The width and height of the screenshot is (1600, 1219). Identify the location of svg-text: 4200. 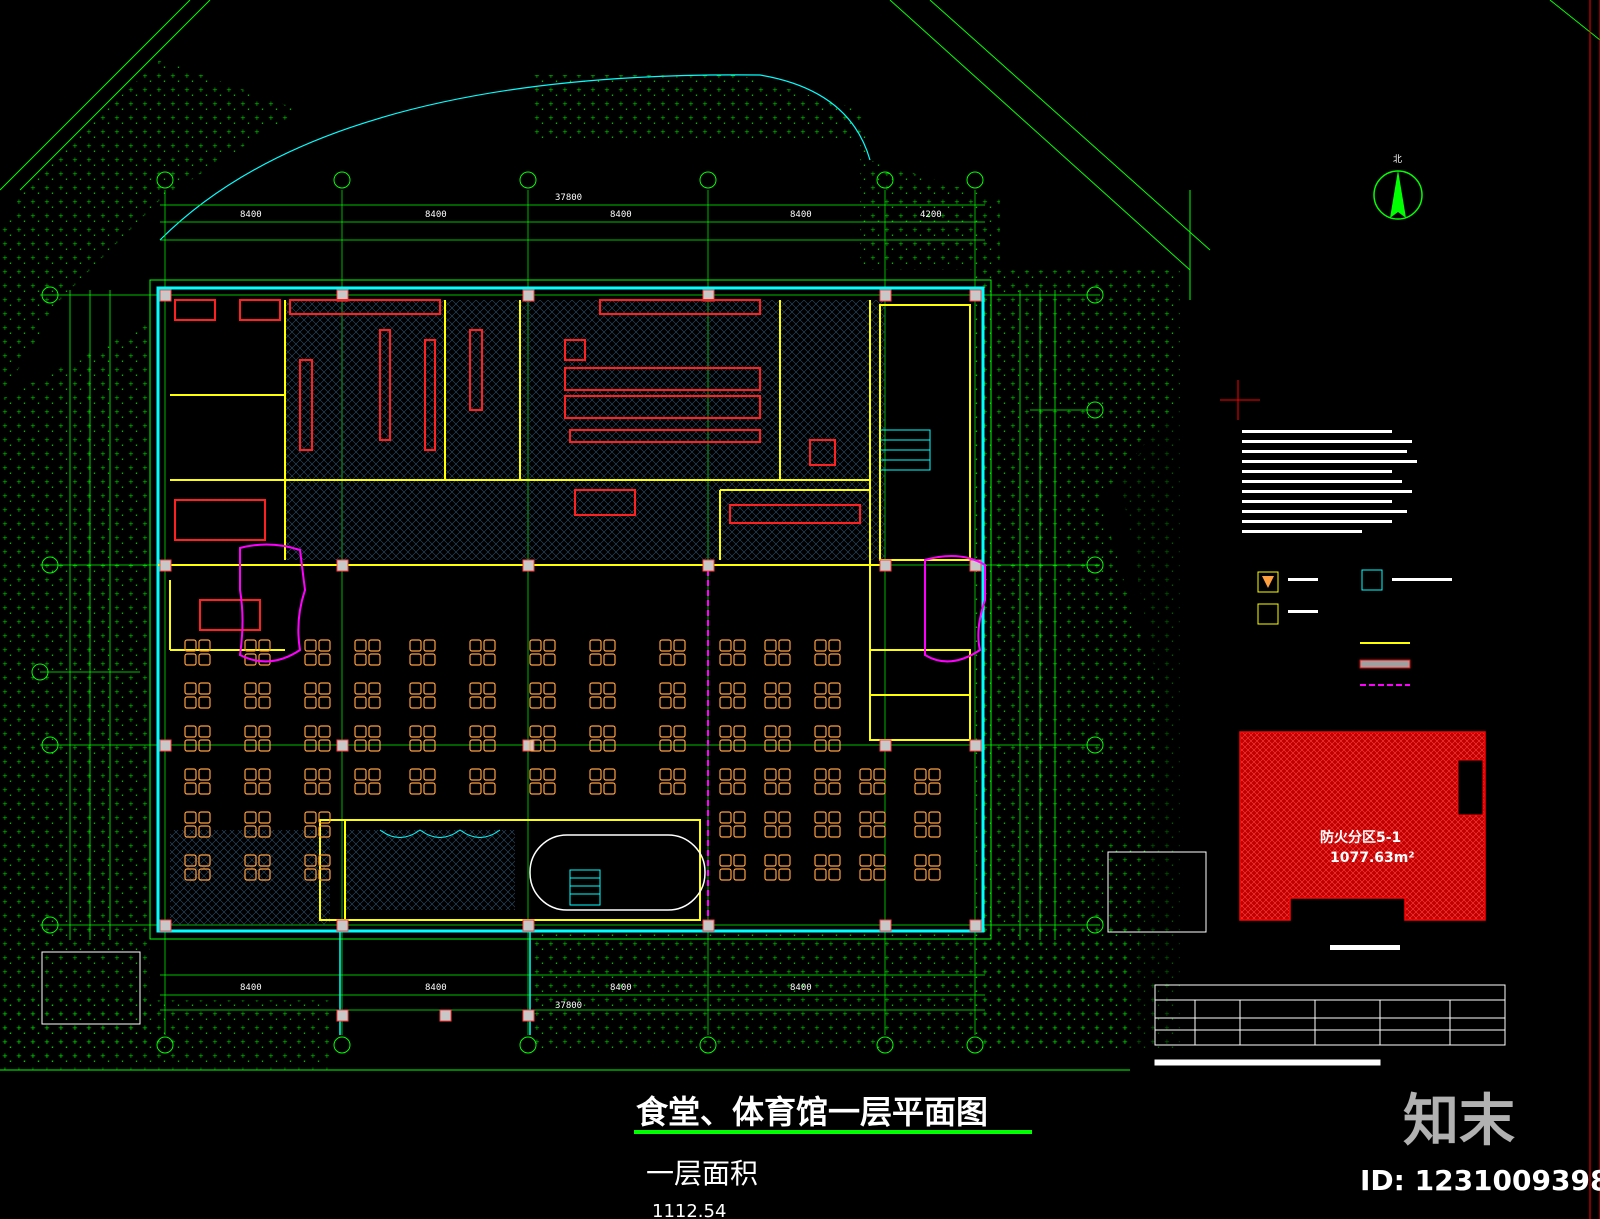
(931, 215).